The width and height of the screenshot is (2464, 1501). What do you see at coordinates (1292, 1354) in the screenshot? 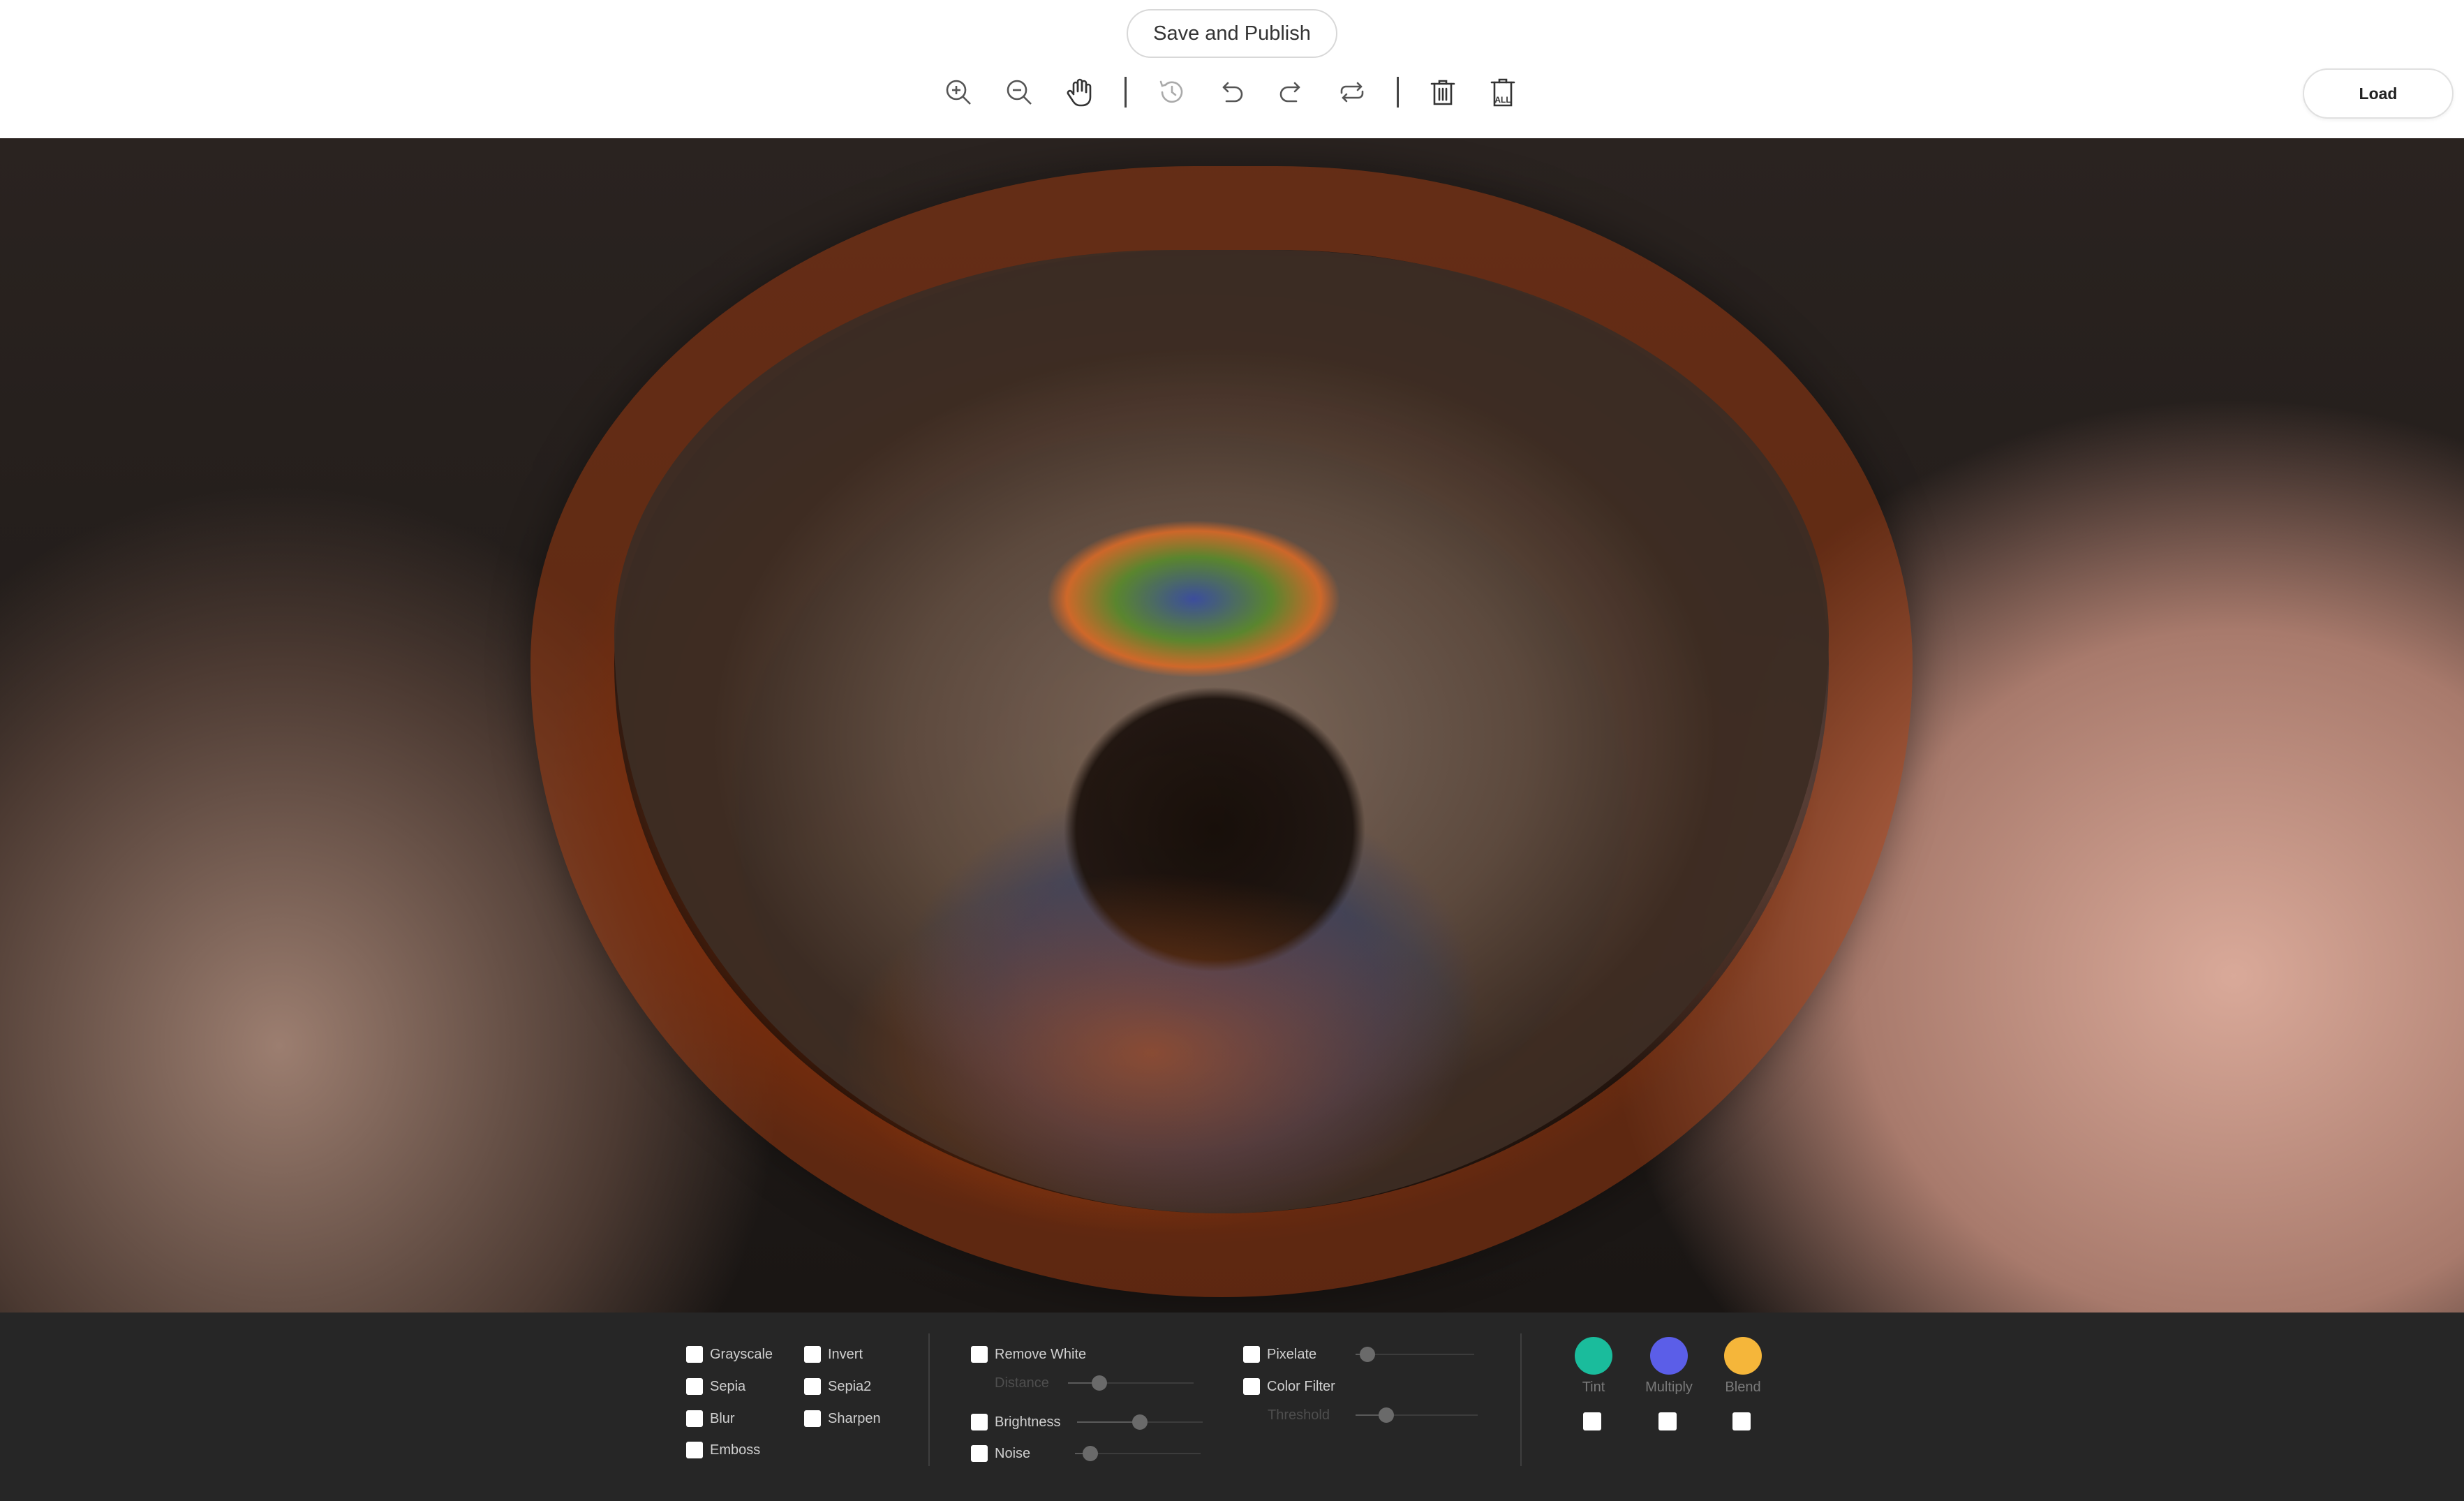
I see `pixelate-label: Pixelate` at bounding box center [1292, 1354].